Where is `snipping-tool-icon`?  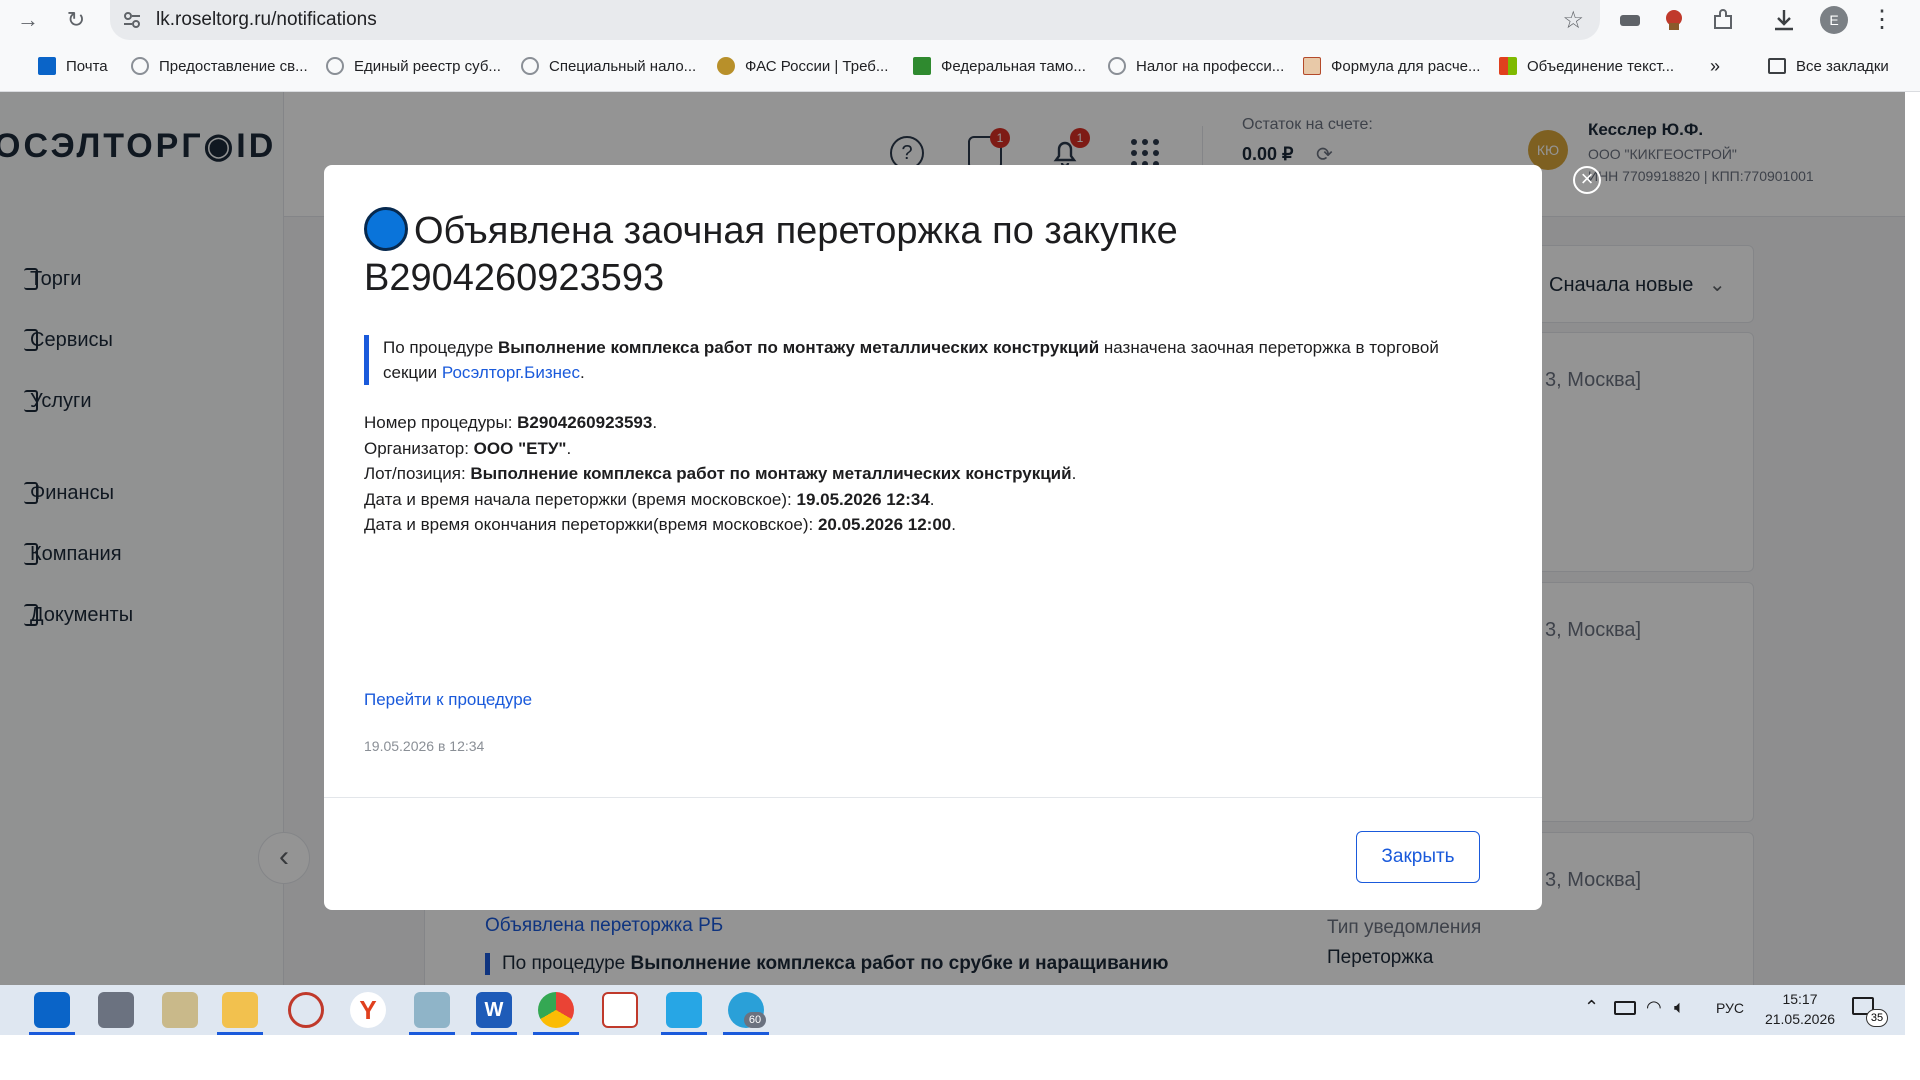 snipping-tool-icon is located at coordinates (306, 1010).